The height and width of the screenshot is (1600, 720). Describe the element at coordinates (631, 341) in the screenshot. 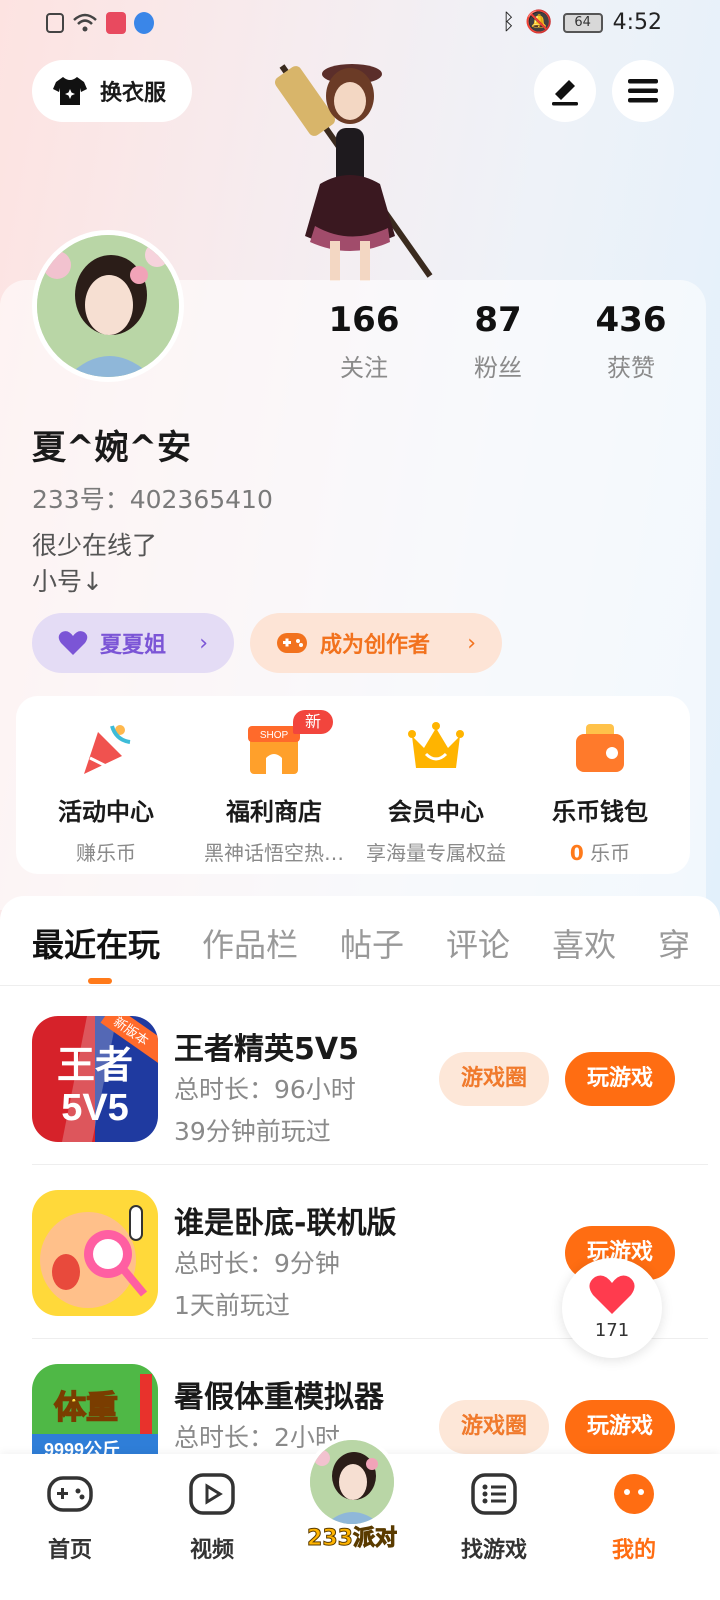

I see `stat-likes: 436 获赞` at that location.